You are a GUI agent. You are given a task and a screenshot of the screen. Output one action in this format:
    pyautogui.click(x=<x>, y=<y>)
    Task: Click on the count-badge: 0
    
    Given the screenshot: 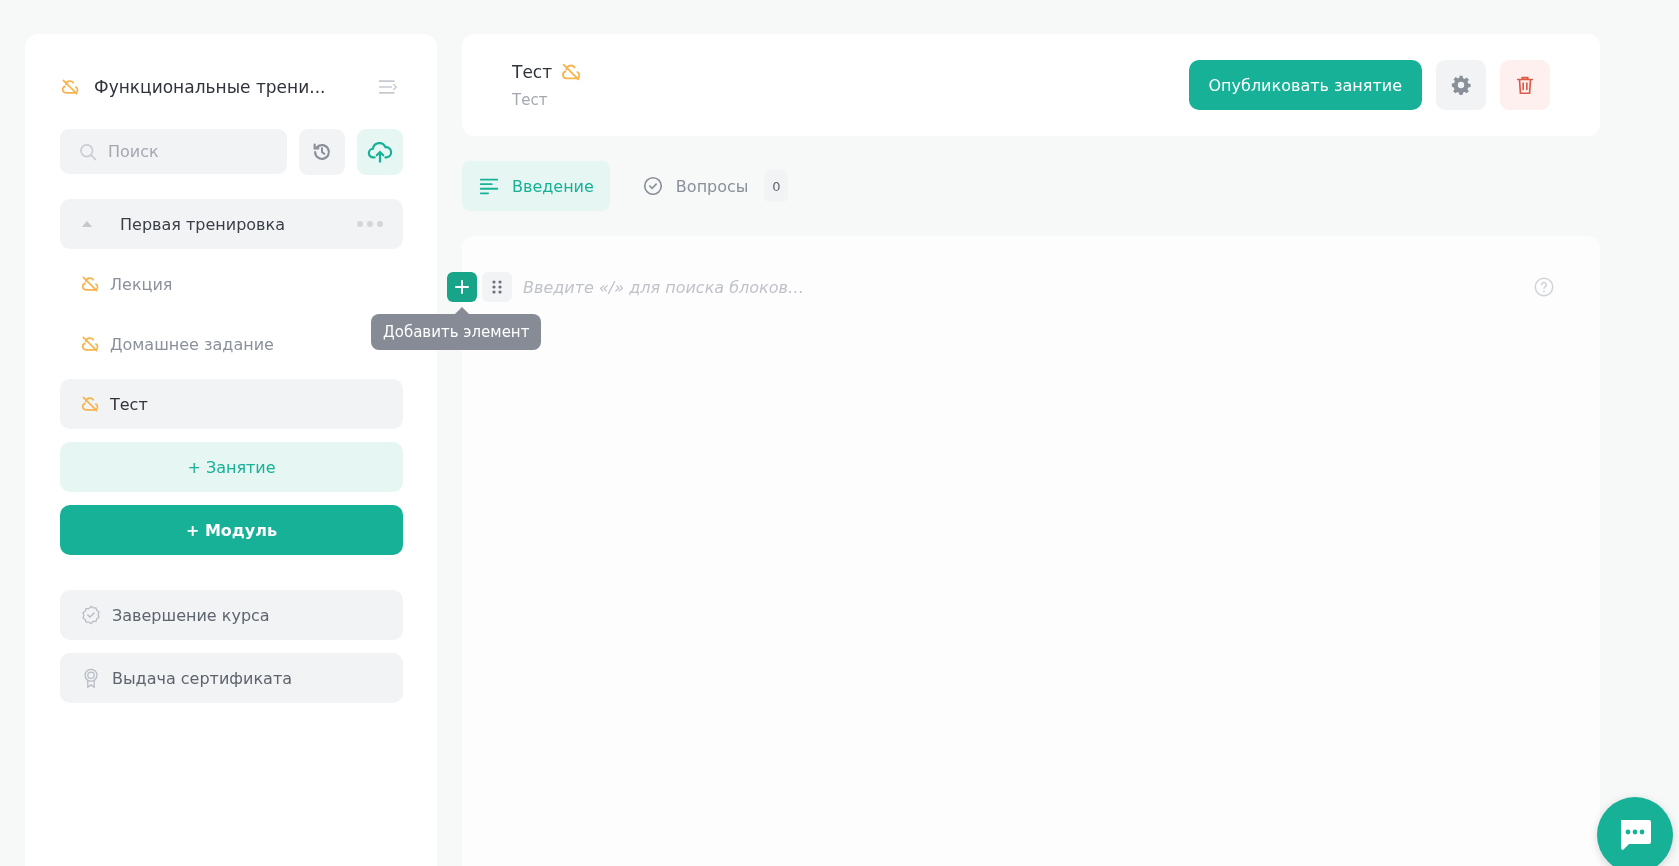 What is the action you would take?
    pyautogui.click(x=776, y=186)
    